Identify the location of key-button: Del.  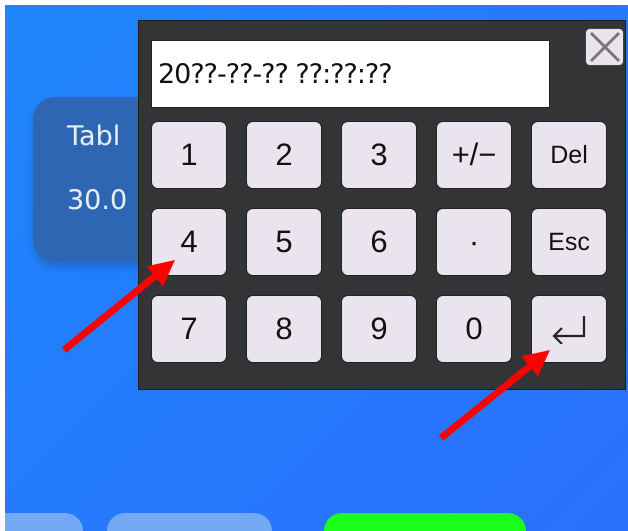
(569, 155).